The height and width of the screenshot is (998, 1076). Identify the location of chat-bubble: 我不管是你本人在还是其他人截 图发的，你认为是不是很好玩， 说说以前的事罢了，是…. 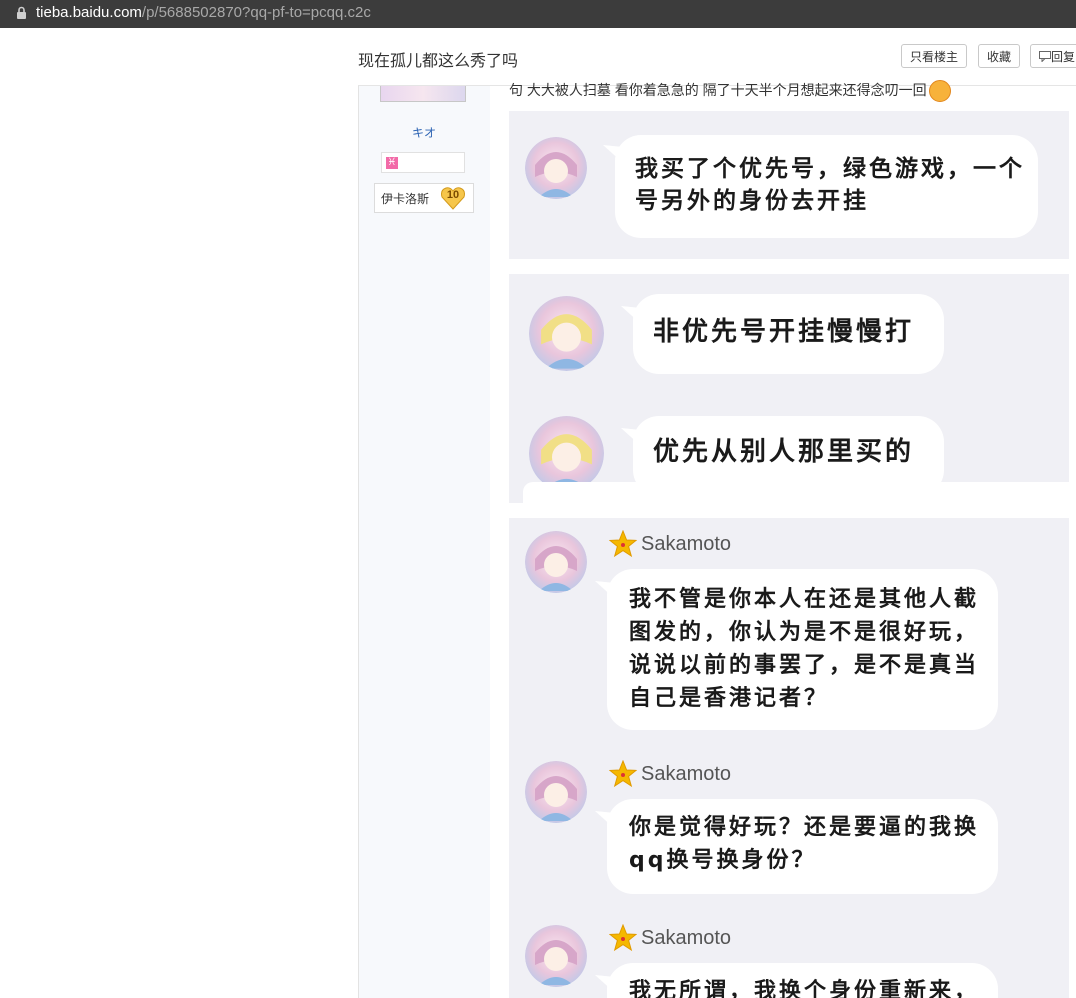
(796, 649).